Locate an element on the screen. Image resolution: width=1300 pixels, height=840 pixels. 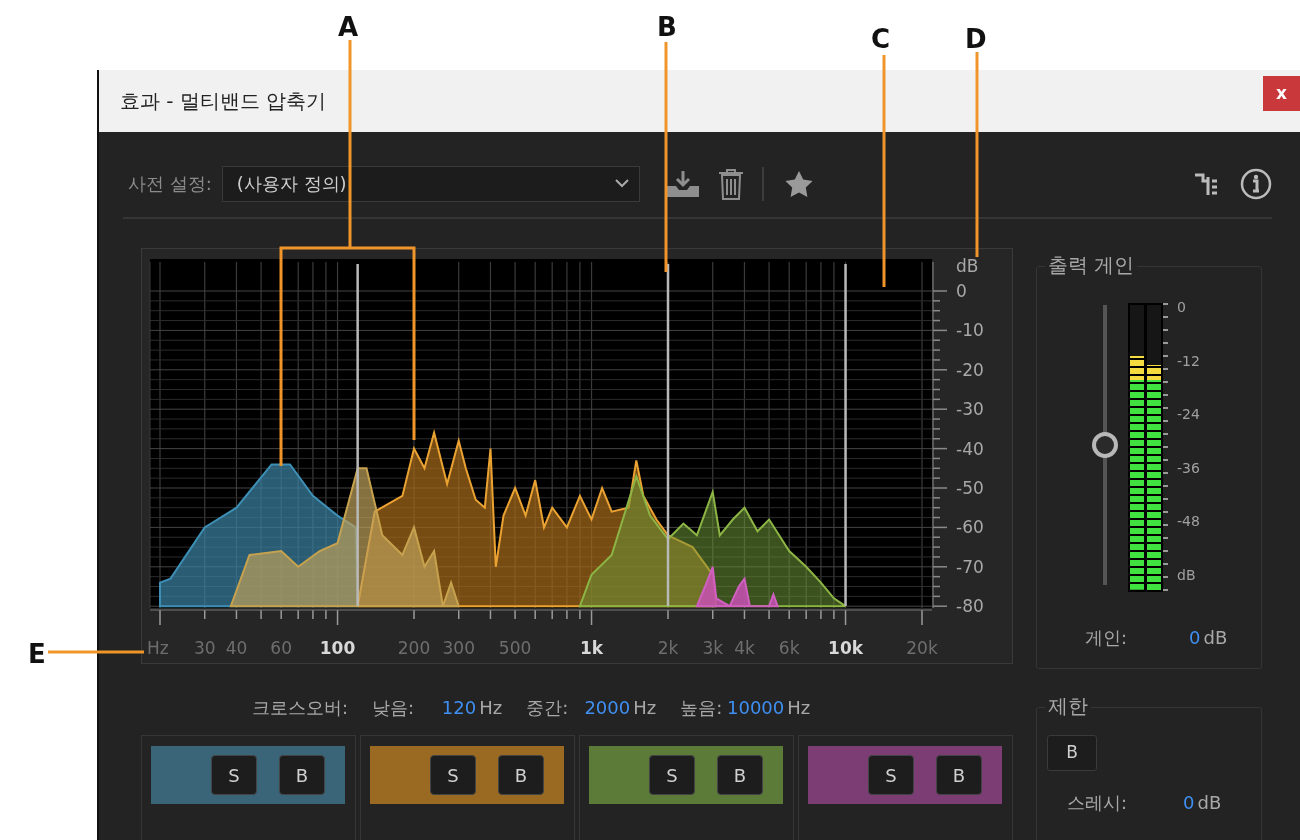
axis-label: -50 is located at coordinates (970, 488).